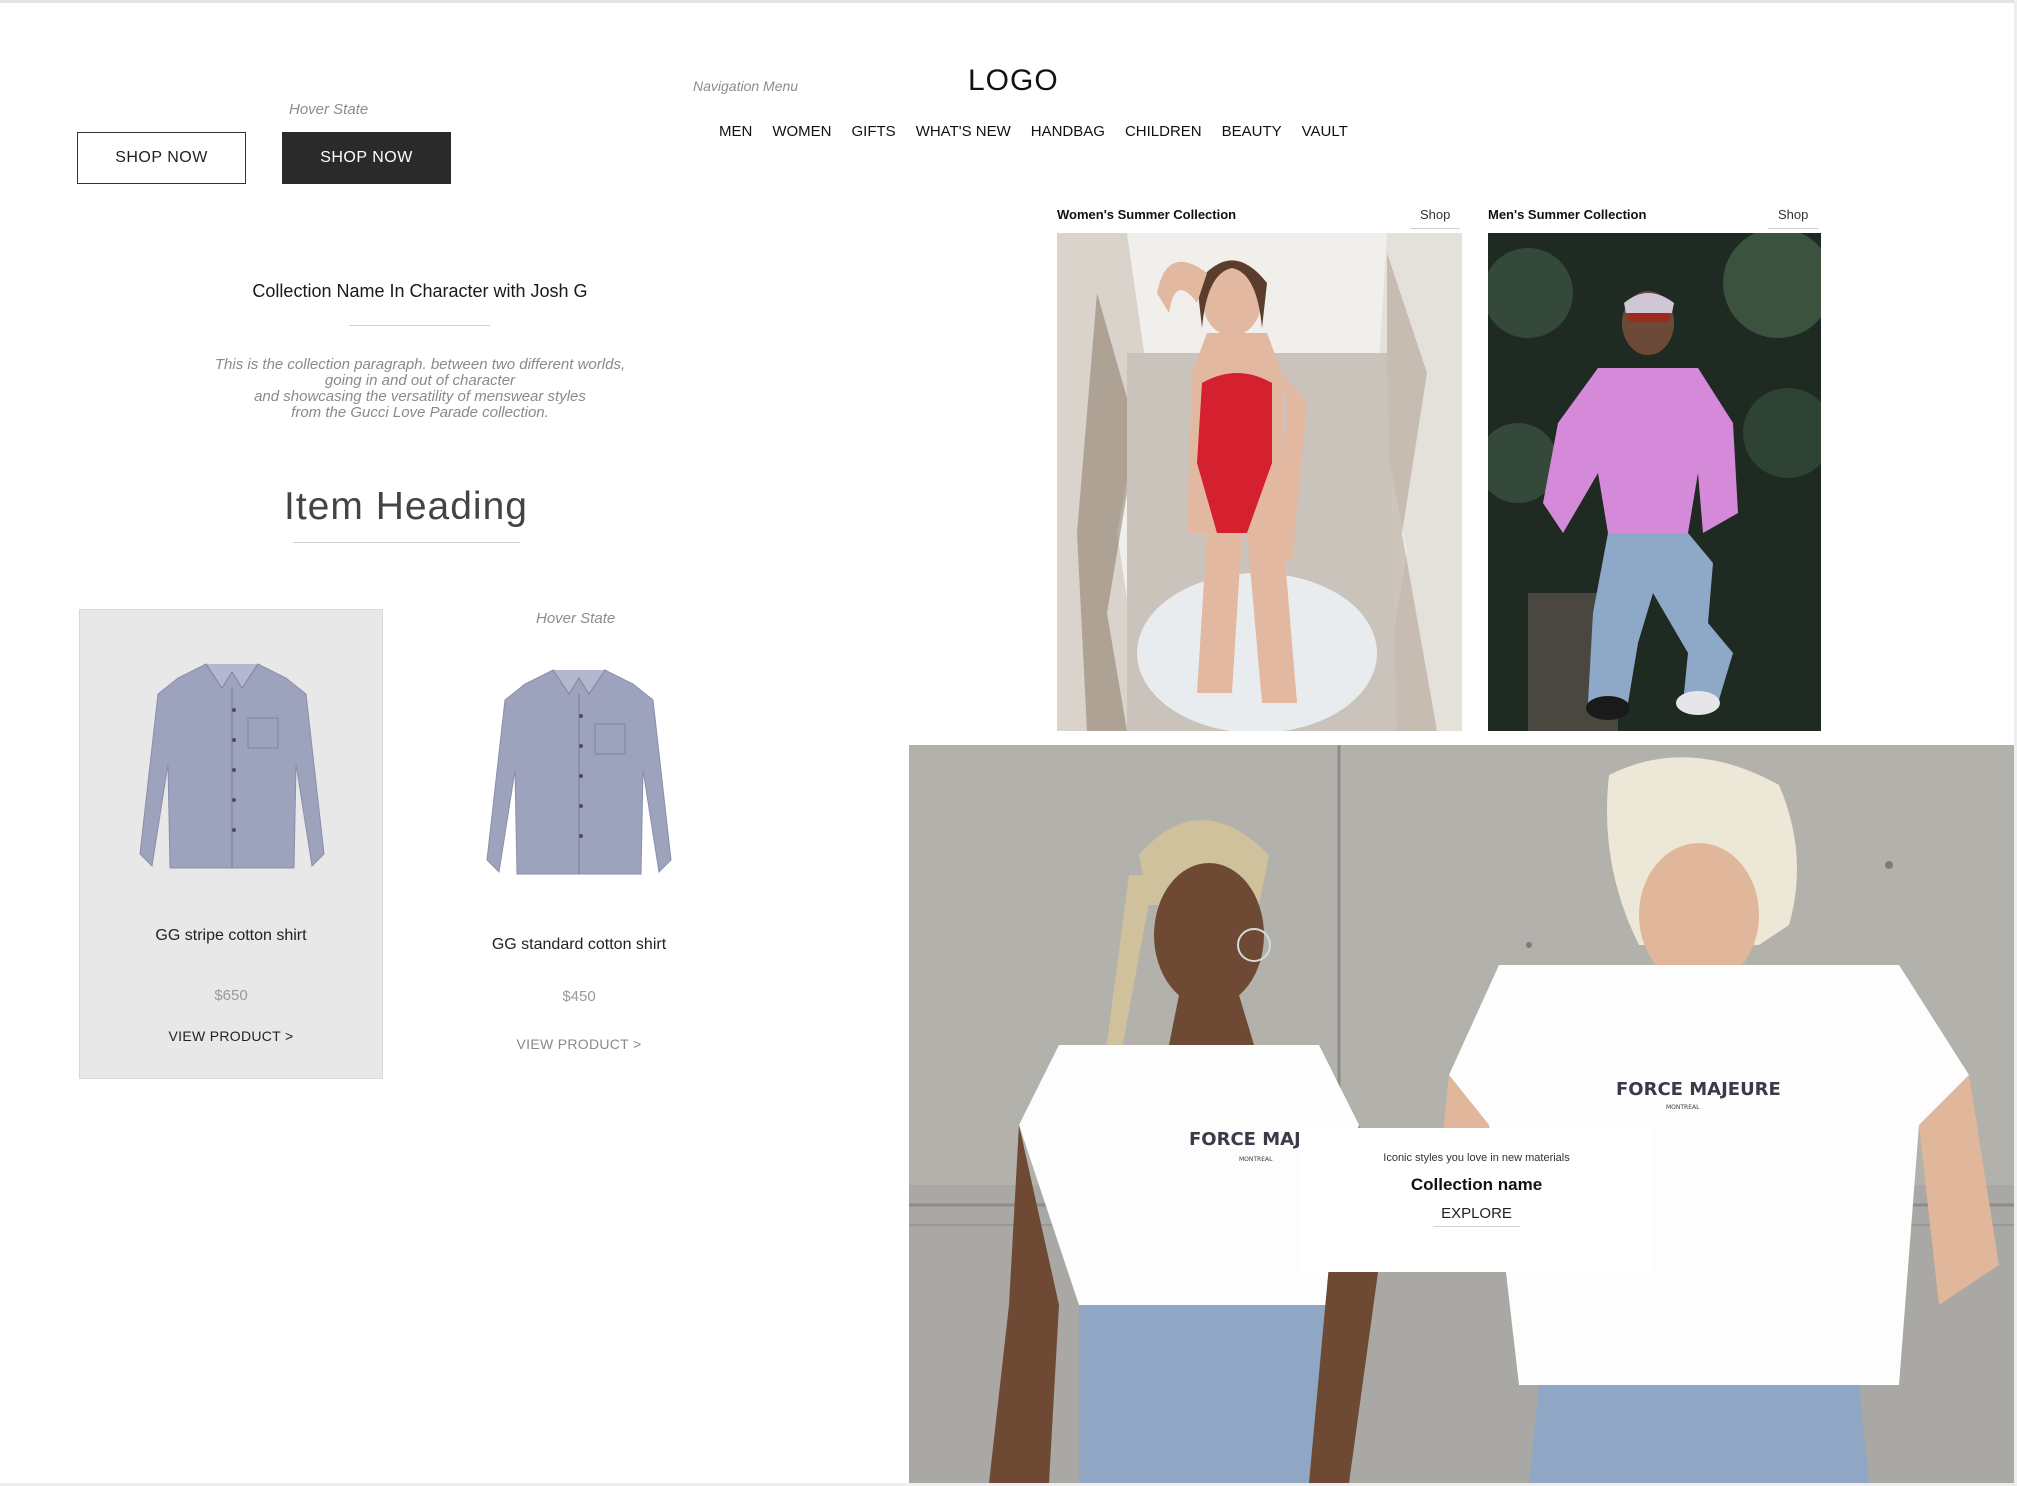  I want to click on nav-item-handbag: HANDBAG, so click(1068, 131).